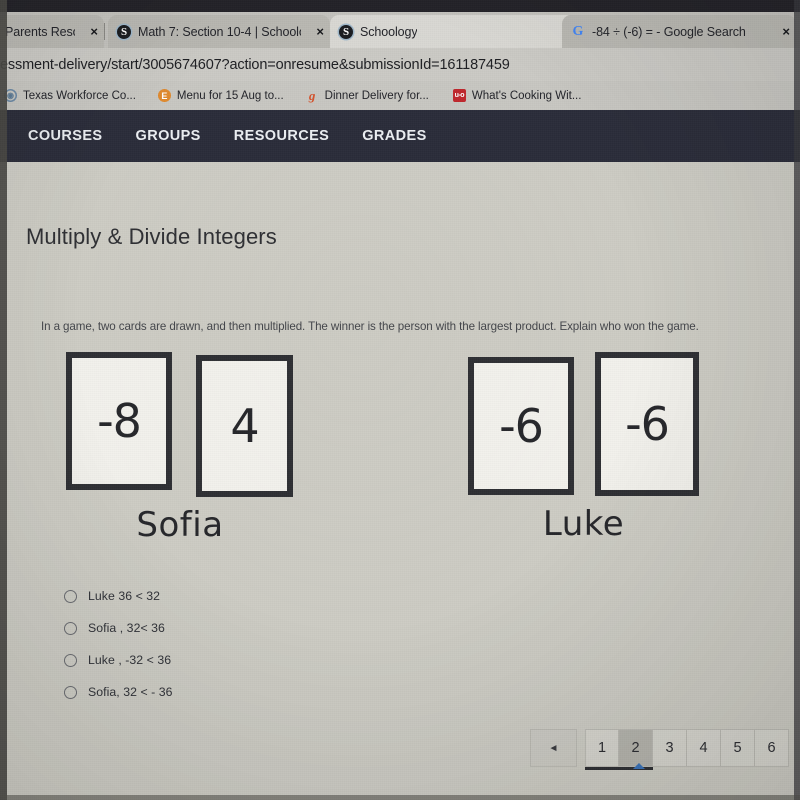 The width and height of the screenshot is (800, 800). I want to click on pagination-current-marker-icon, so click(639, 766).